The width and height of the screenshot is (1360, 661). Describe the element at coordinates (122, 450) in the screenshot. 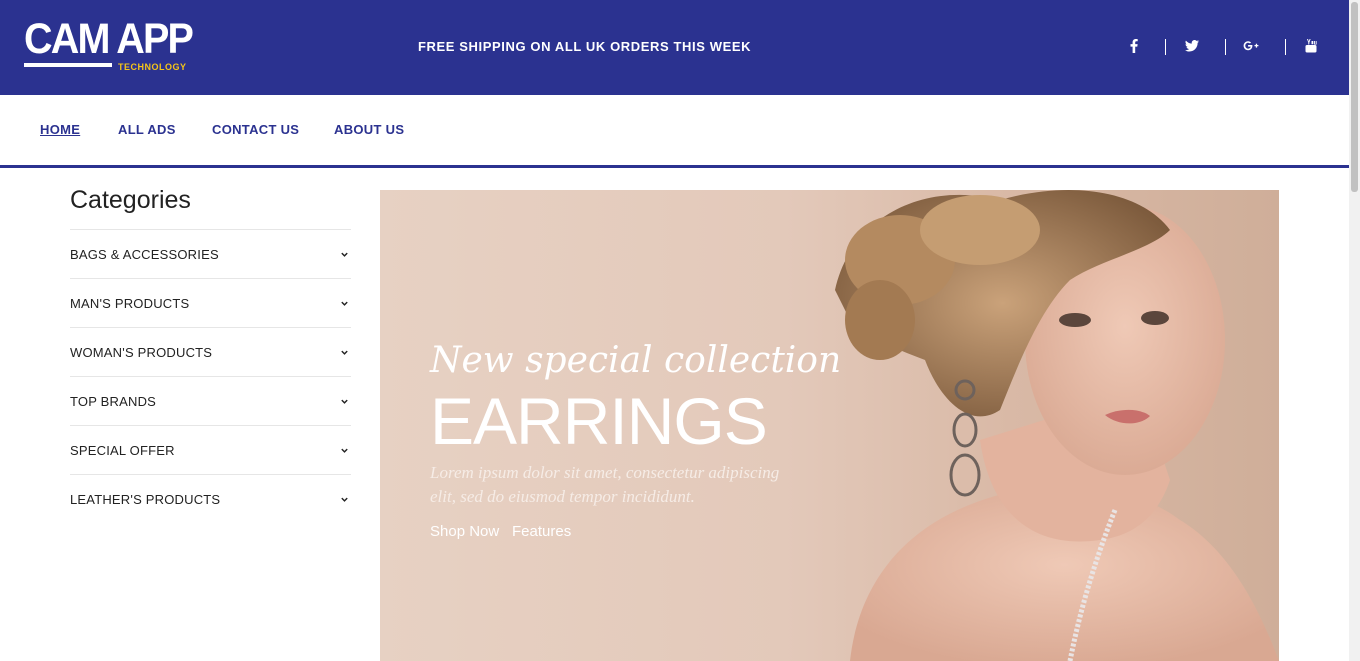

I see `category-label: SPECIAL OFFER` at that location.